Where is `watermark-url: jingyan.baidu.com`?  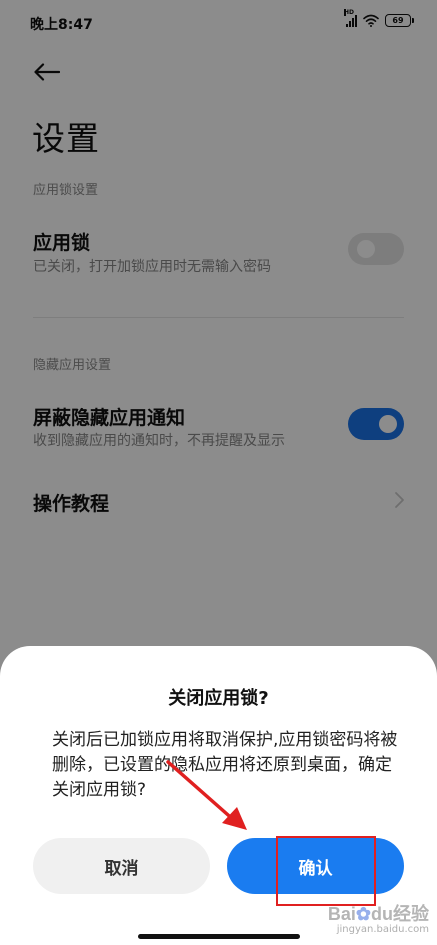 watermark-url: jingyan.baidu.com is located at coordinates (382, 929).